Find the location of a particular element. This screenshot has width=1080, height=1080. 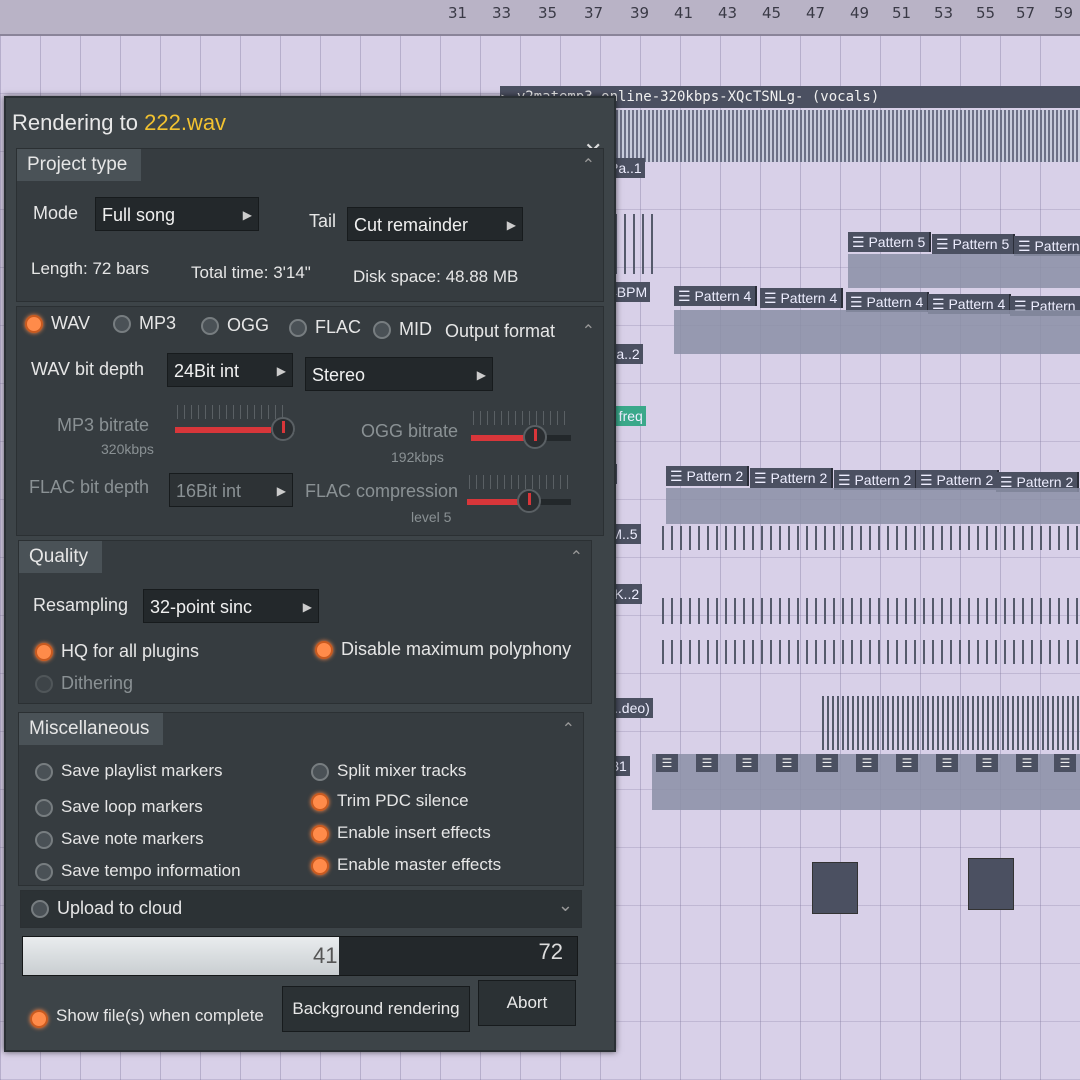

mp3-bitrate-knob is located at coordinates (283, 429).